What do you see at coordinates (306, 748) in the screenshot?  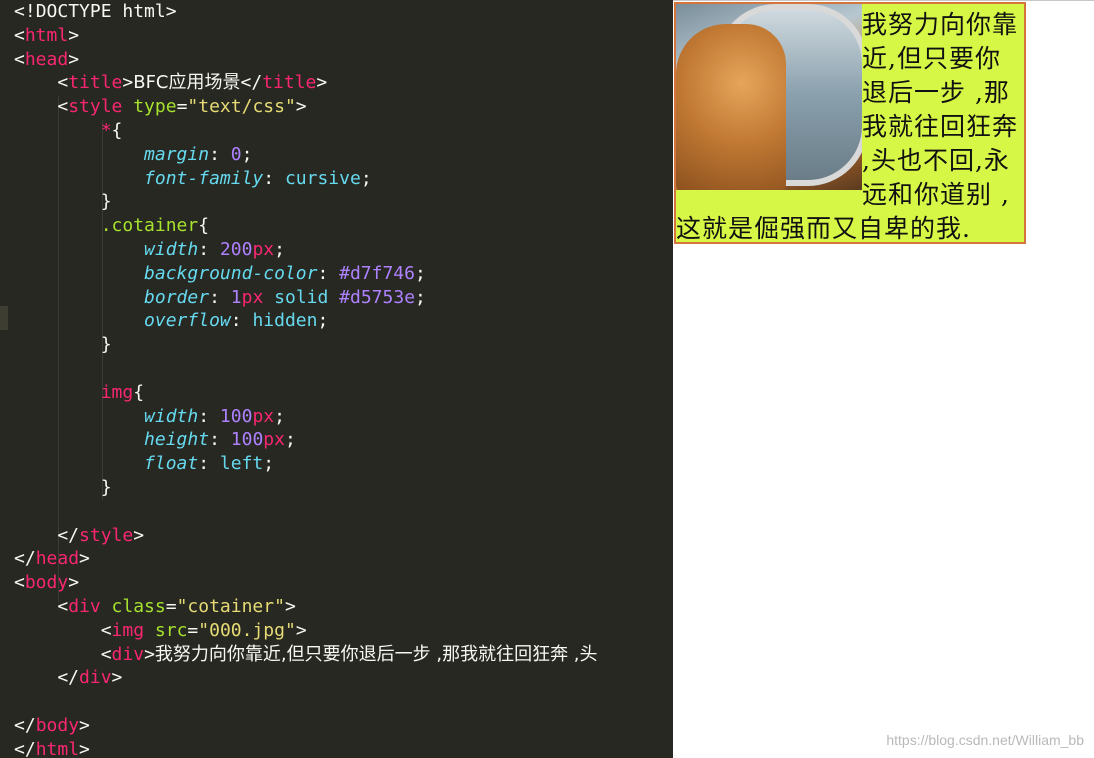 I see `code-line: </html>` at bounding box center [306, 748].